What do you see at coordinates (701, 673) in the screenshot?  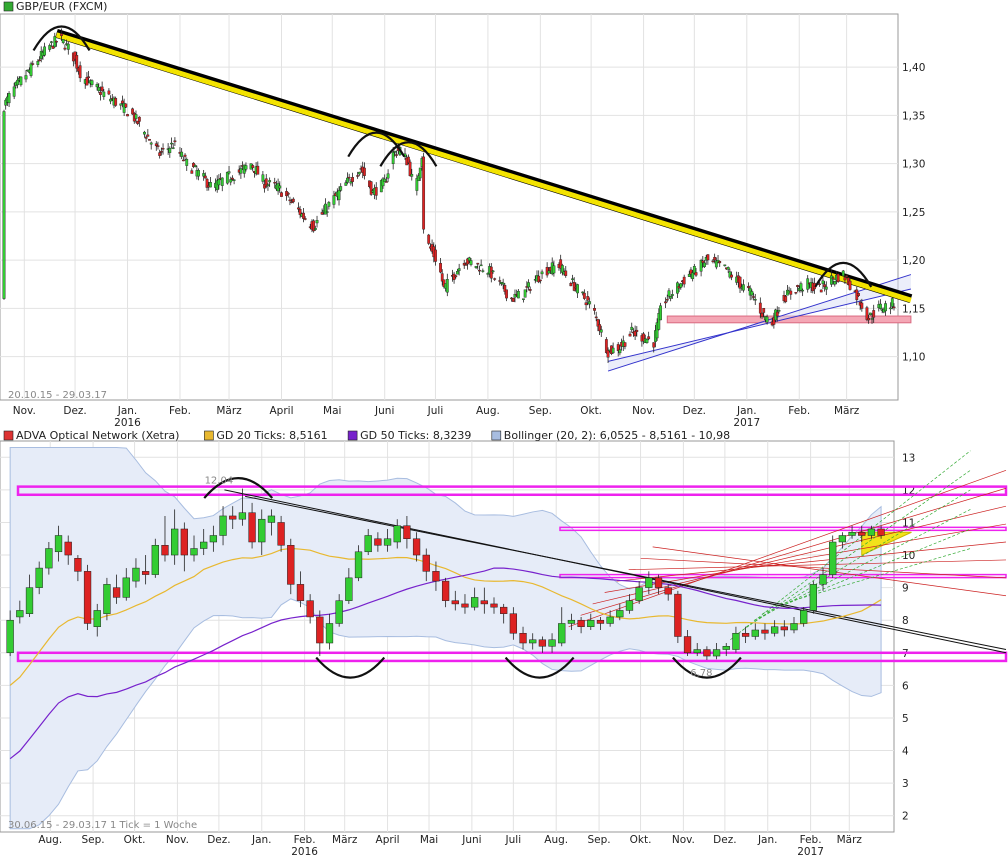 I see `adva-annotation: 6,78` at bounding box center [701, 673].